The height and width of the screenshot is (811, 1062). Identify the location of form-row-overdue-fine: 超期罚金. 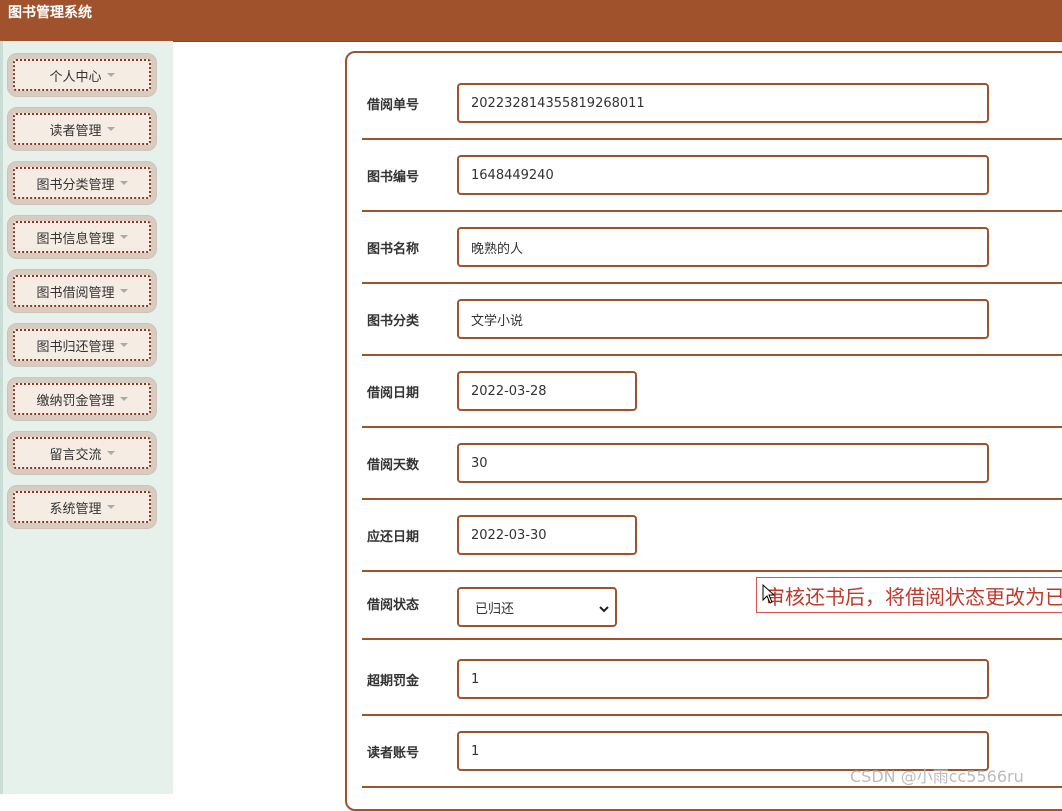
(712, 680).